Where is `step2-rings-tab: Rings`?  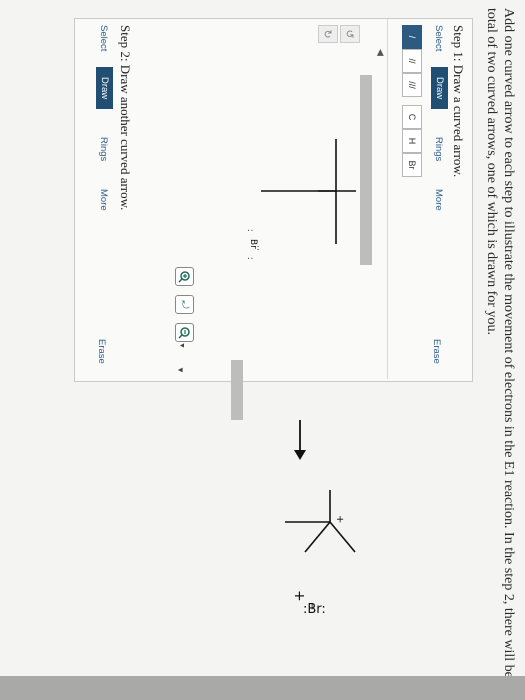
step2-rings-tab: Rings is located at coordinates (103, 149).